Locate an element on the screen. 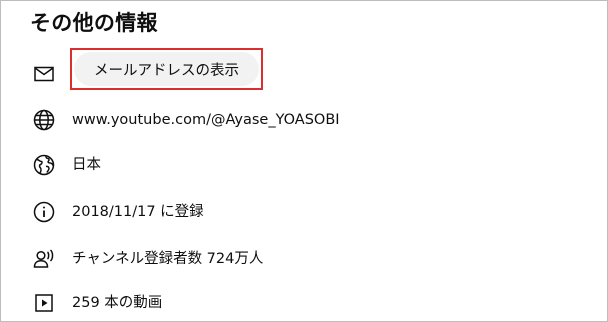 The height and width of the screenshot is (322, 608). mail-icon is located at coordinates (44, 74).